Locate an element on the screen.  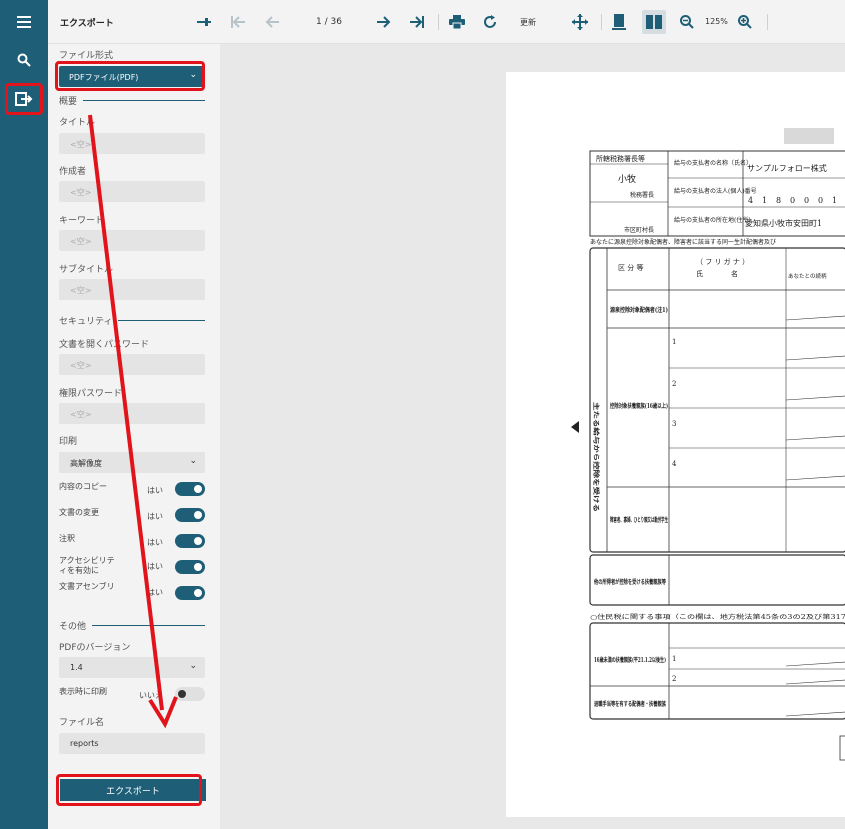
permission-password-label: 権限パスワード is located at coordinates (91, 394).